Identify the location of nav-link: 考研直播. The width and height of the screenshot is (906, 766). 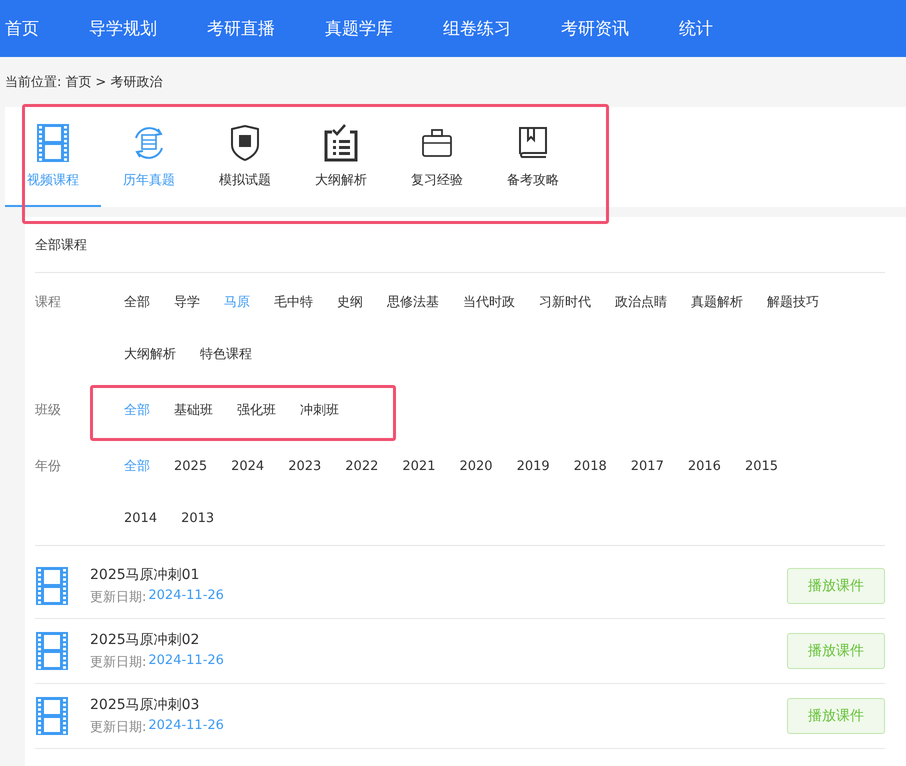
(241, 28).